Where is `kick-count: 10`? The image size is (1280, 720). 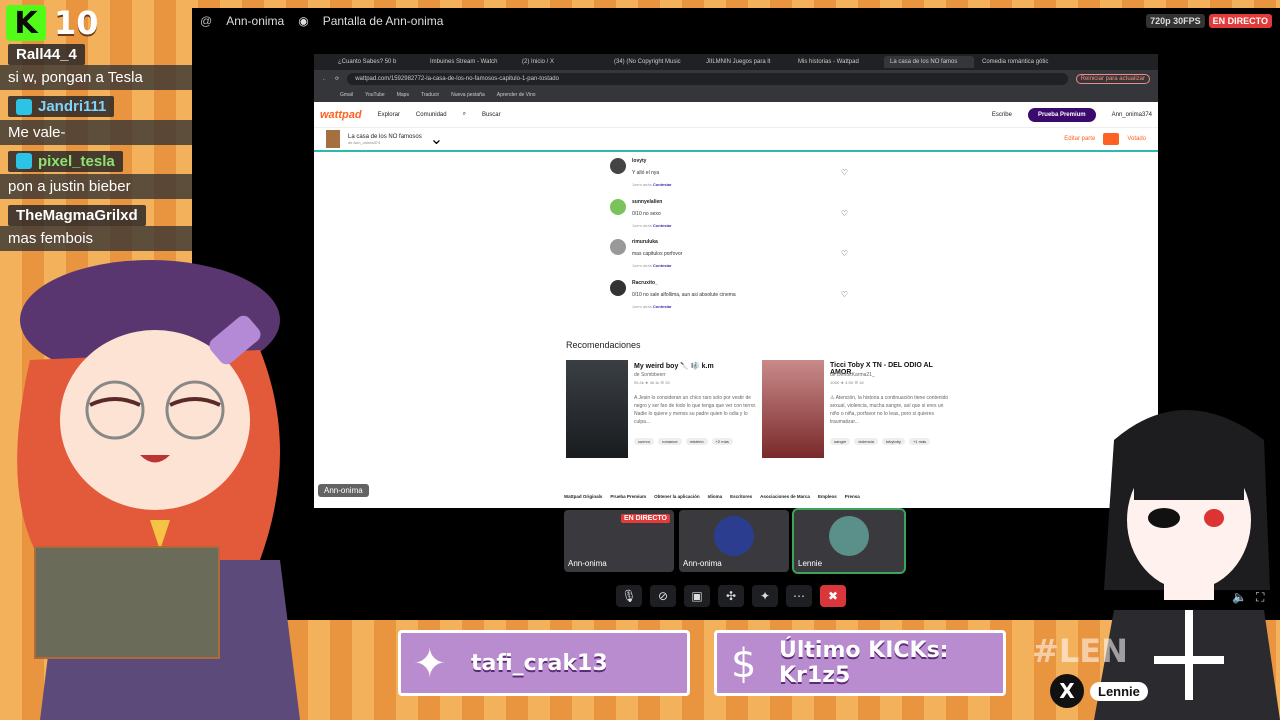 kick-count: 10 is located at coordinates (76, 23).